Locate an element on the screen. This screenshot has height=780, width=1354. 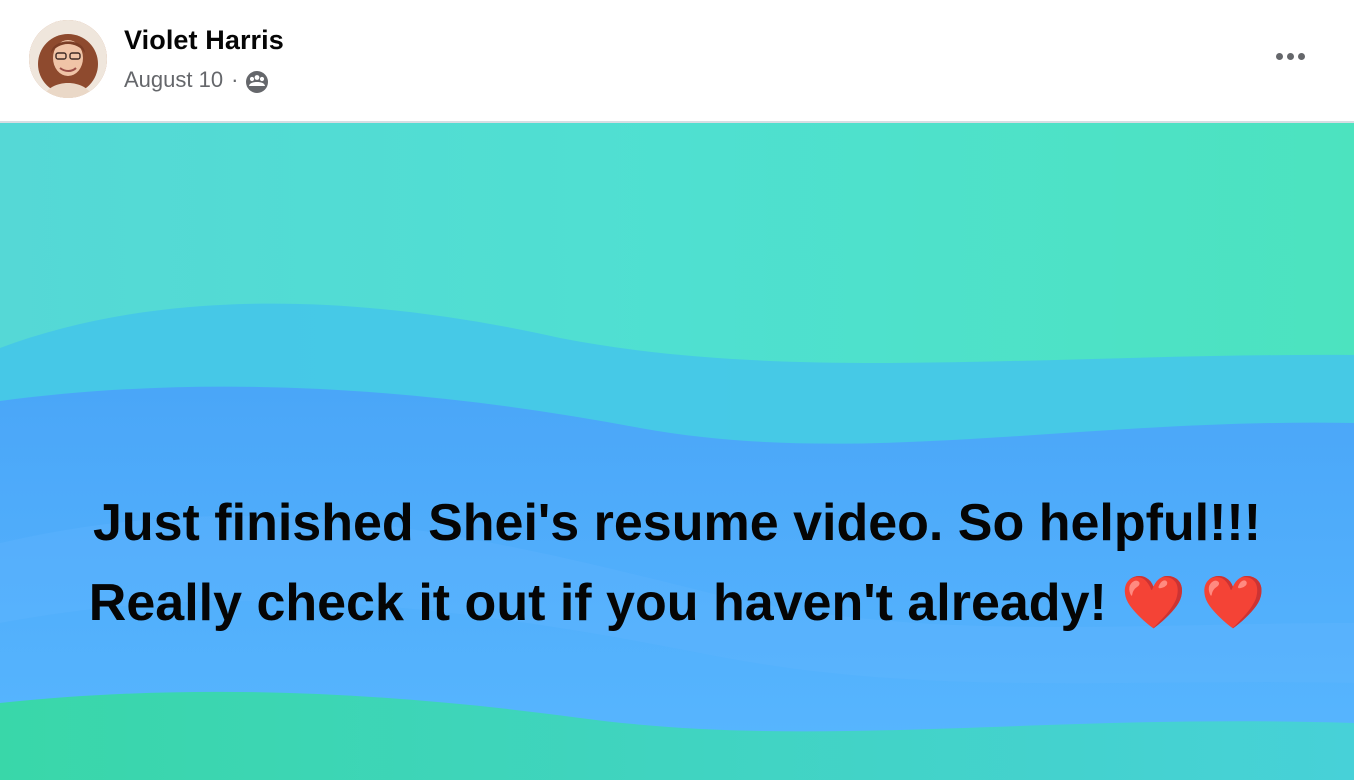
more-options-button is located at coordinates (1290, 56).